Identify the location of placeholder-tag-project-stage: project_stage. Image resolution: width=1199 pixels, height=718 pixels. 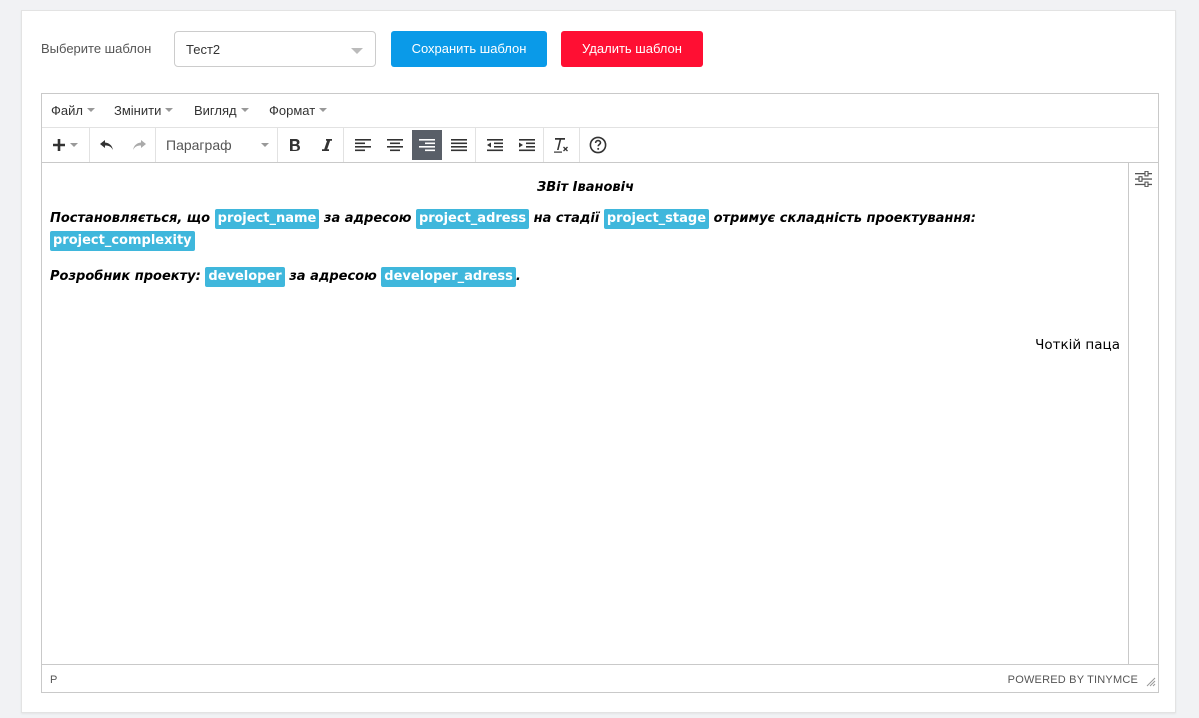
(656, 219).